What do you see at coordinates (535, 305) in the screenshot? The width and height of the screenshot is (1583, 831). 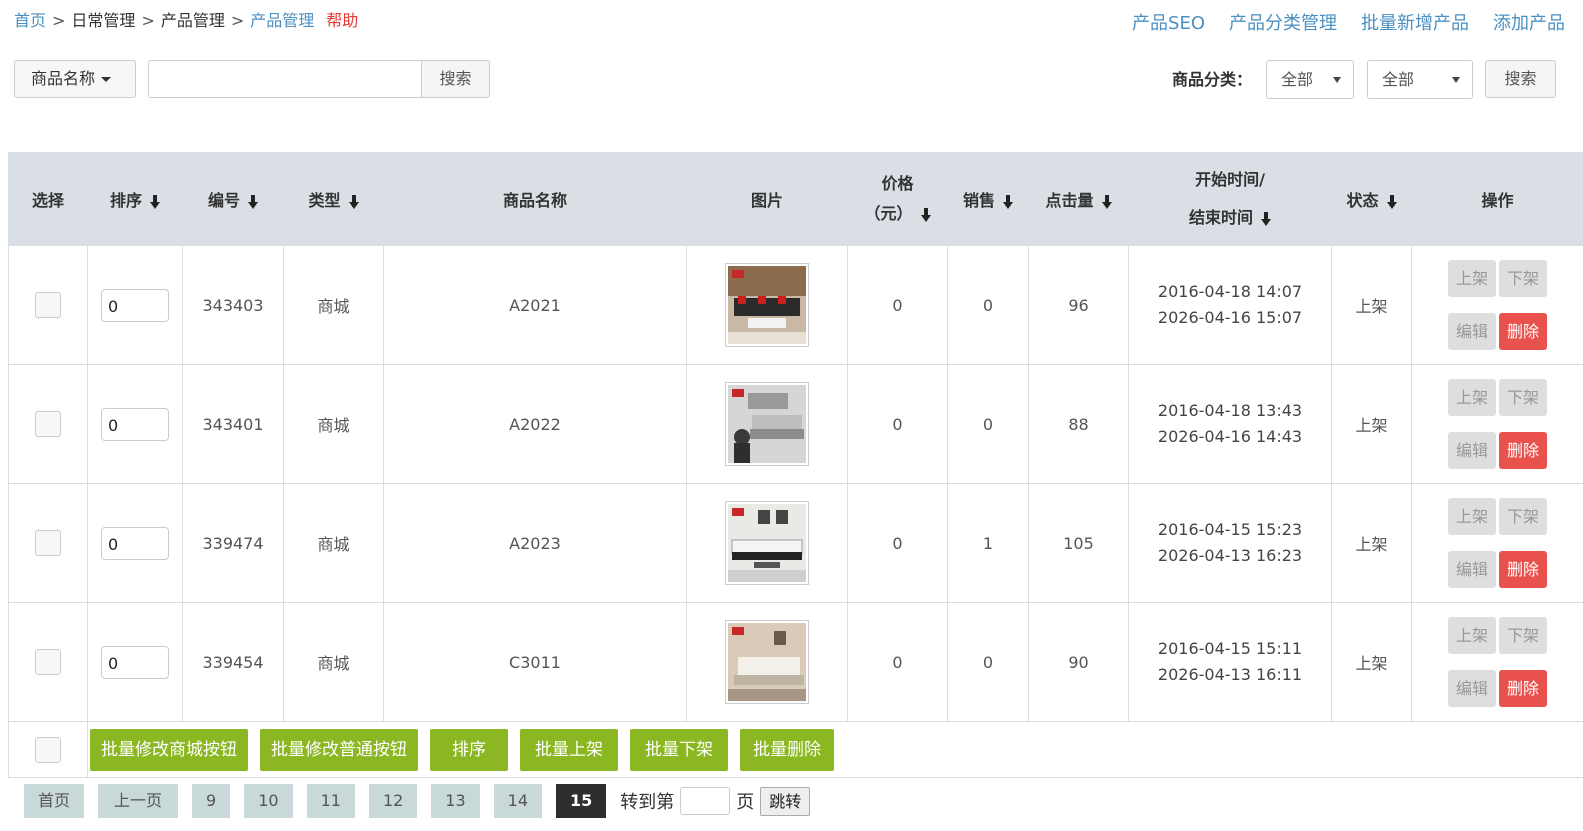 I see `row-name: A2021` at bounding box center [535, 305].